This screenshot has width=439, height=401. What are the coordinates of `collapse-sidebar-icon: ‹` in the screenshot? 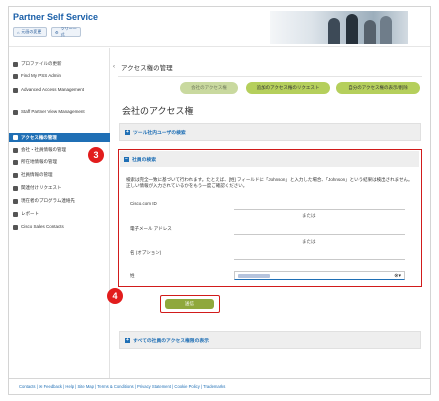 It's located at (114, 67).